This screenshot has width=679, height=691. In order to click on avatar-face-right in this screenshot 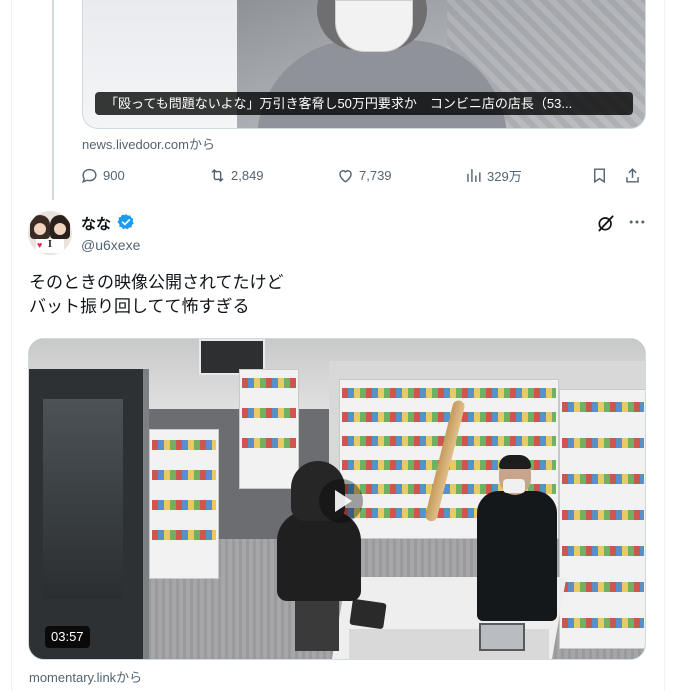, I will do `click(60, 229)`.